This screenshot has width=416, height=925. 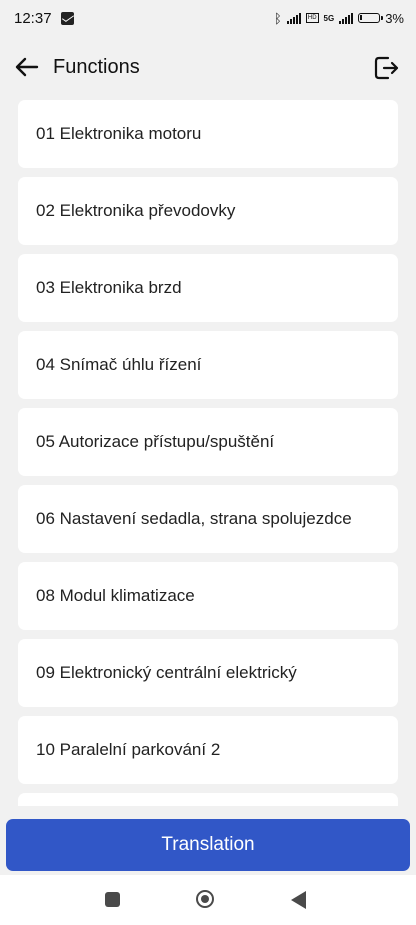 What do you see at coordinates (329, 18) in the screenshot?
I see `network-type: 5G` at bounding box center [329, 18].